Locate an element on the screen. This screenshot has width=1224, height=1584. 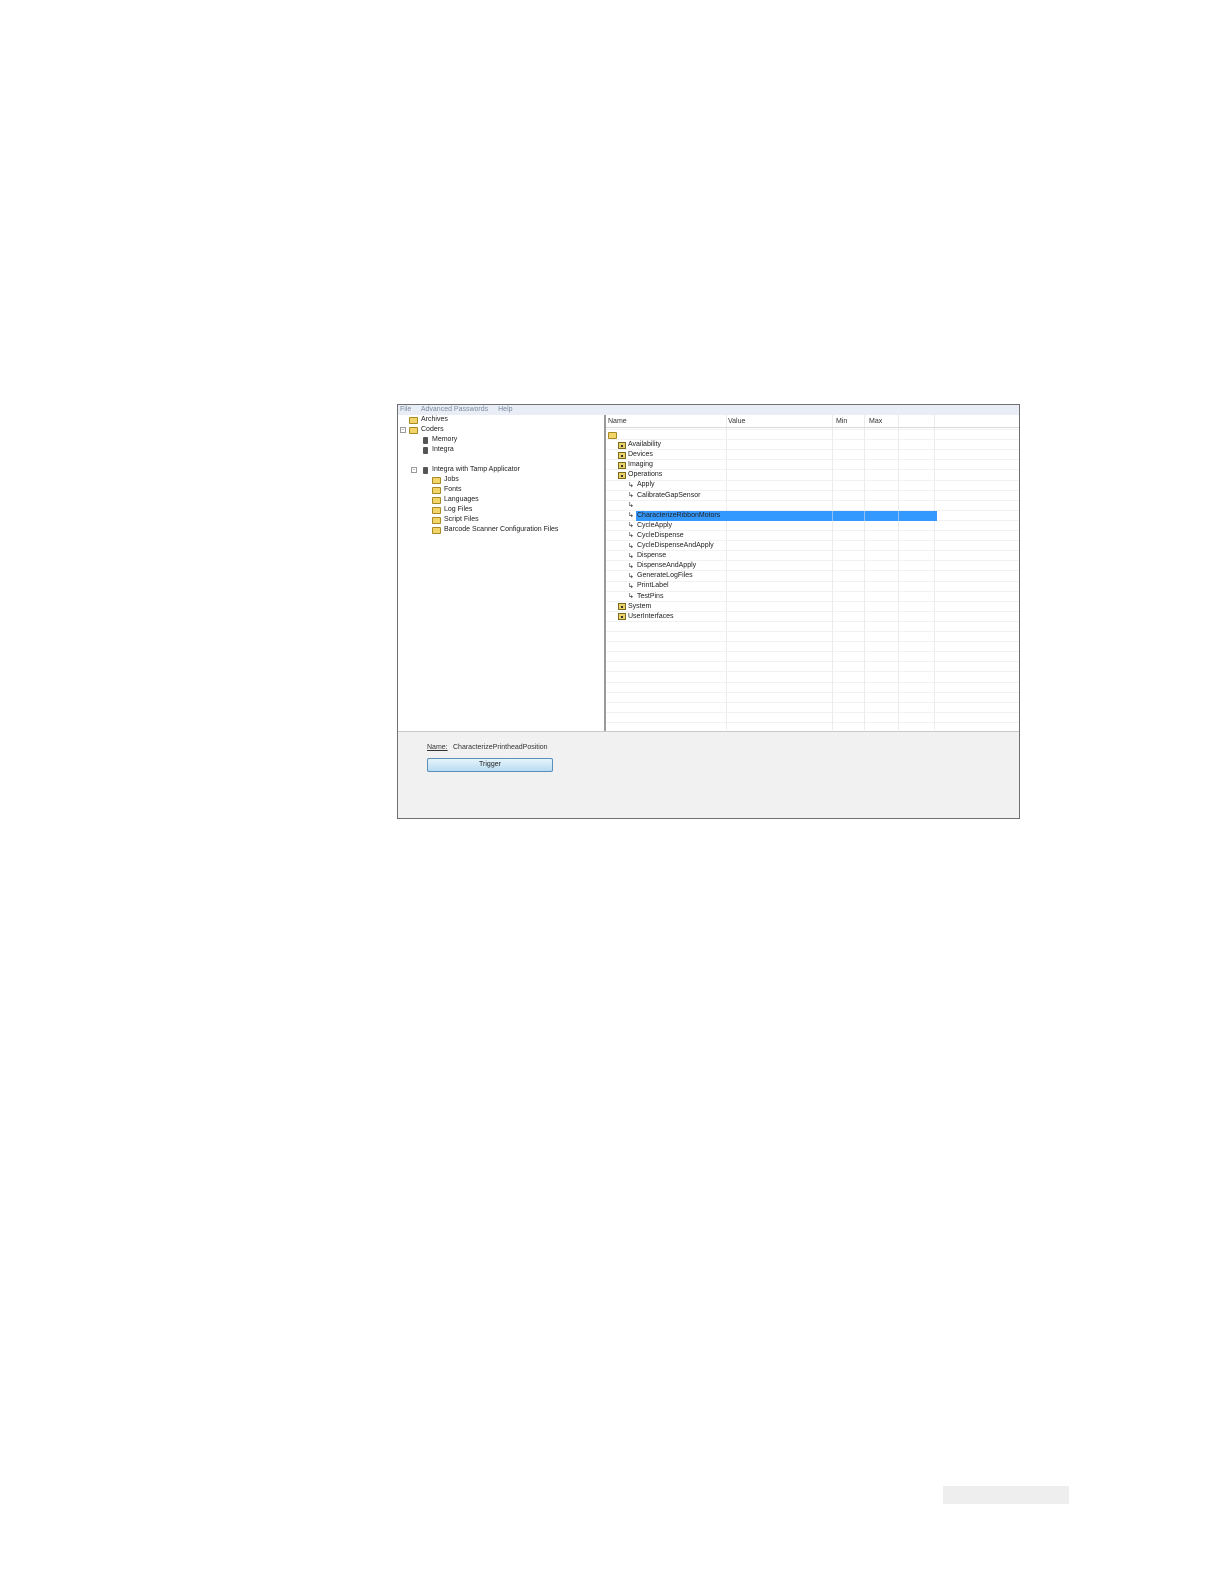
grid-operation-item: ↳ Dispense is located at coordinates (647, 556).